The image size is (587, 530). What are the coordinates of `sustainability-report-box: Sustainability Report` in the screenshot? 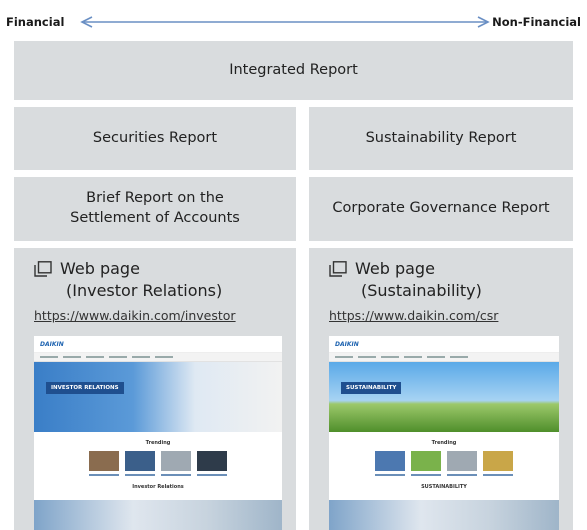 It's located at (441, 138).